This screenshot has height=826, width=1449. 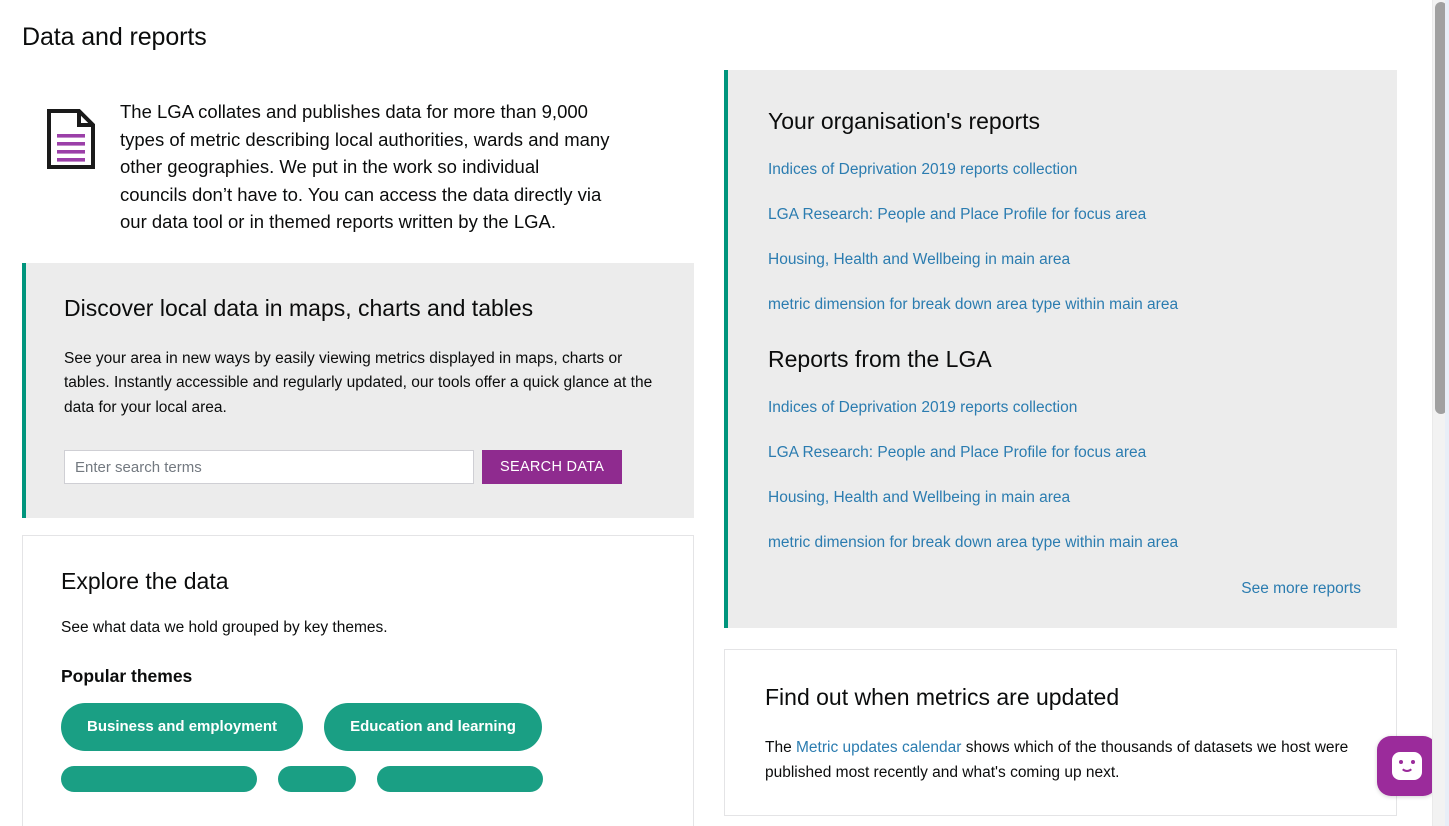 What do you see at coordinates (269, 467) in the screenshot?
I see `search-input` at bounding box center [269, 467].